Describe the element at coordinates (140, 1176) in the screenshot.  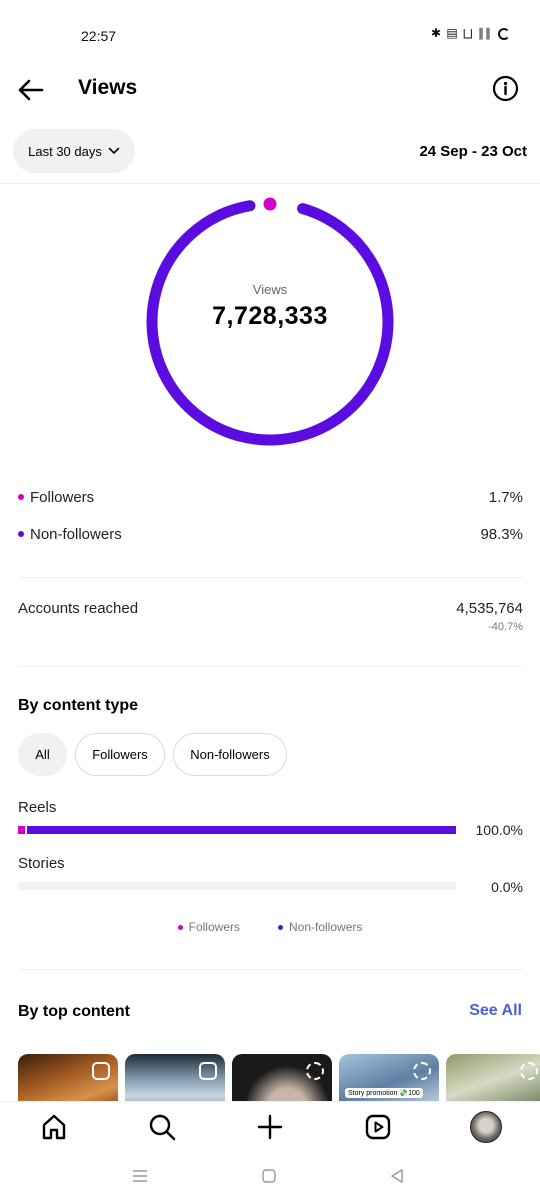
I see `menu-icon` at that location.